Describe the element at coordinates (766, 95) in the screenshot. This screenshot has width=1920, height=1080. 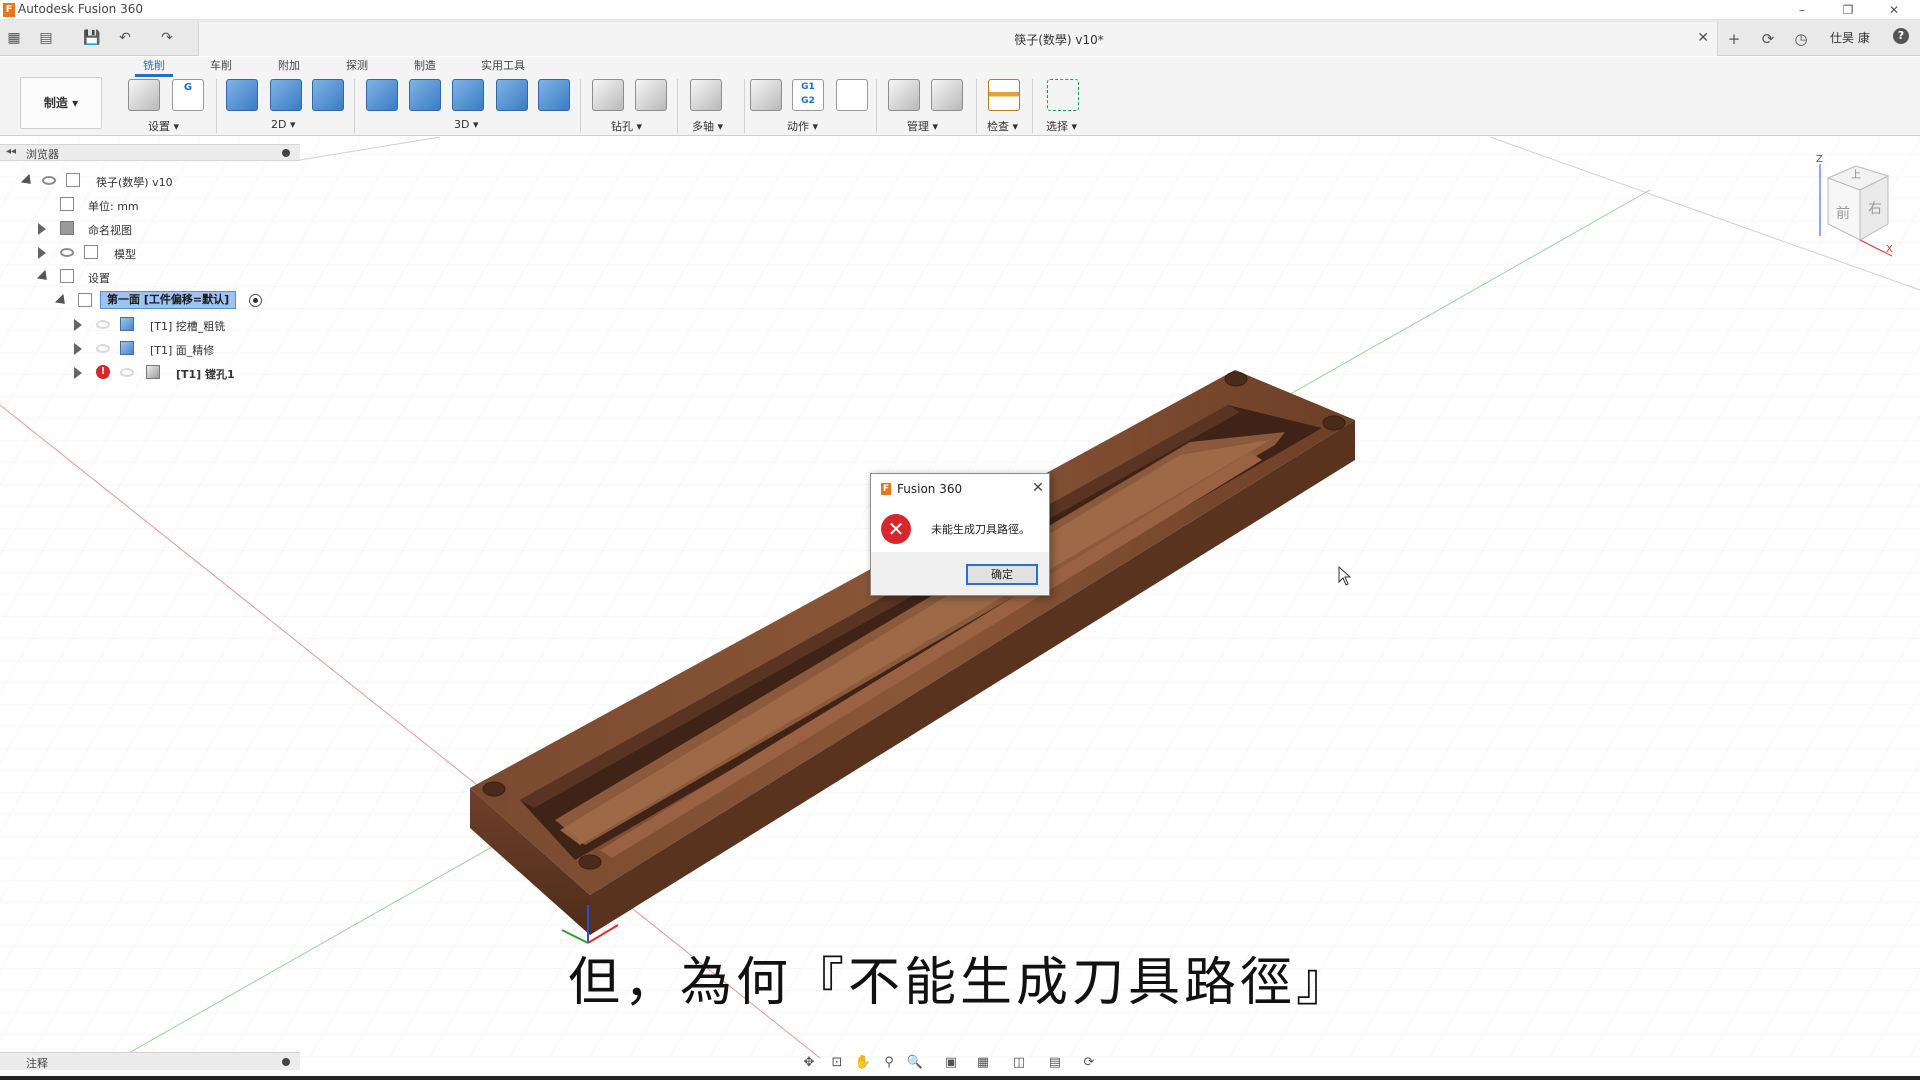
I see `simulate-icon` at that location.